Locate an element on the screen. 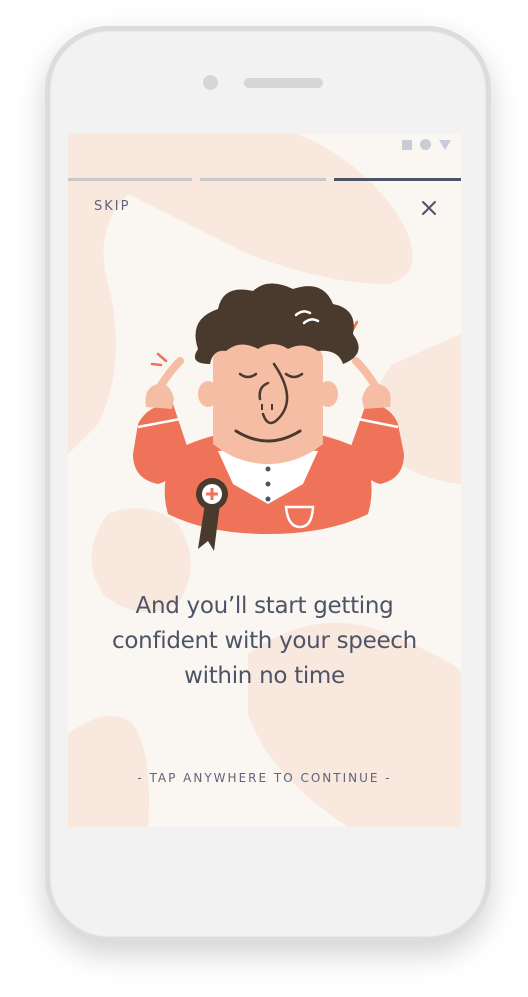 This screenshot has height=997, width=528. status-bar is located at coordinates (426, 144).